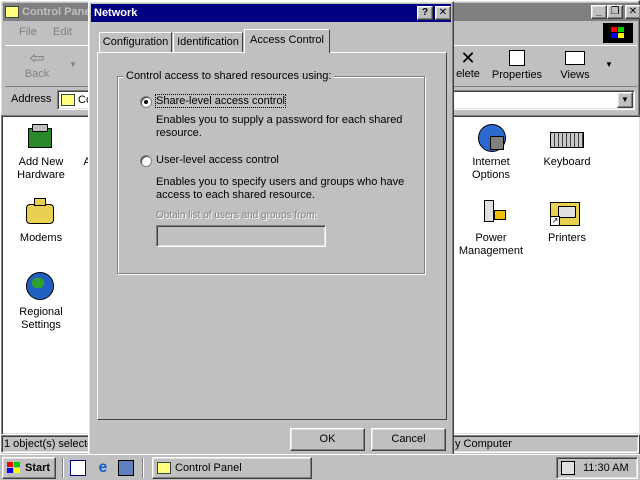 The height and width of the screenshot is (480, 640). I want to click on add-new-hardware-icon, so click(40, 138).